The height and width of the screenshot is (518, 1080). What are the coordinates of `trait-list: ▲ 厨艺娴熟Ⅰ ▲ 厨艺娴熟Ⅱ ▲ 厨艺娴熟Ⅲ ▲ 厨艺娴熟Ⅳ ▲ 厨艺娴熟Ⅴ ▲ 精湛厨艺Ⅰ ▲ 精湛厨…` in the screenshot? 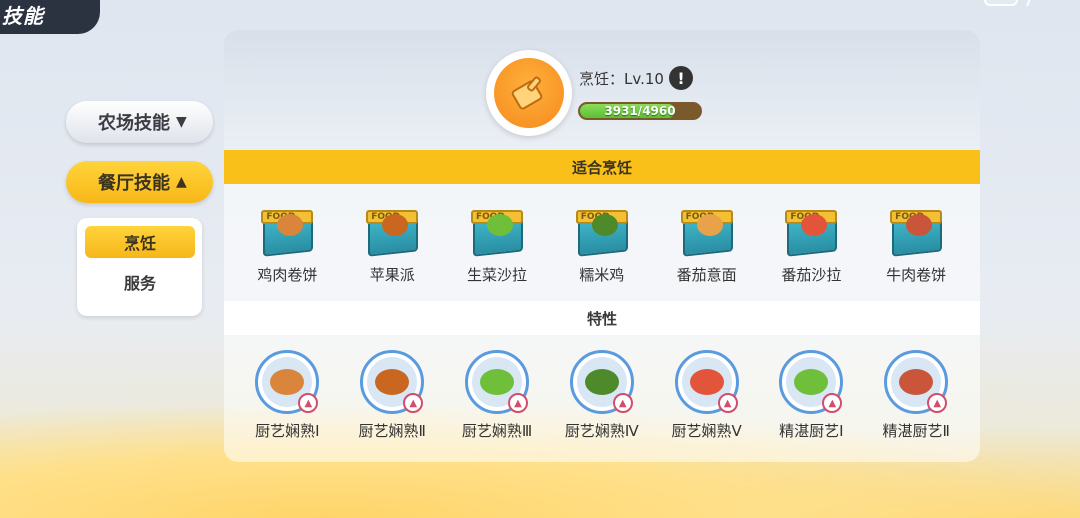 It's located at (602, 395).